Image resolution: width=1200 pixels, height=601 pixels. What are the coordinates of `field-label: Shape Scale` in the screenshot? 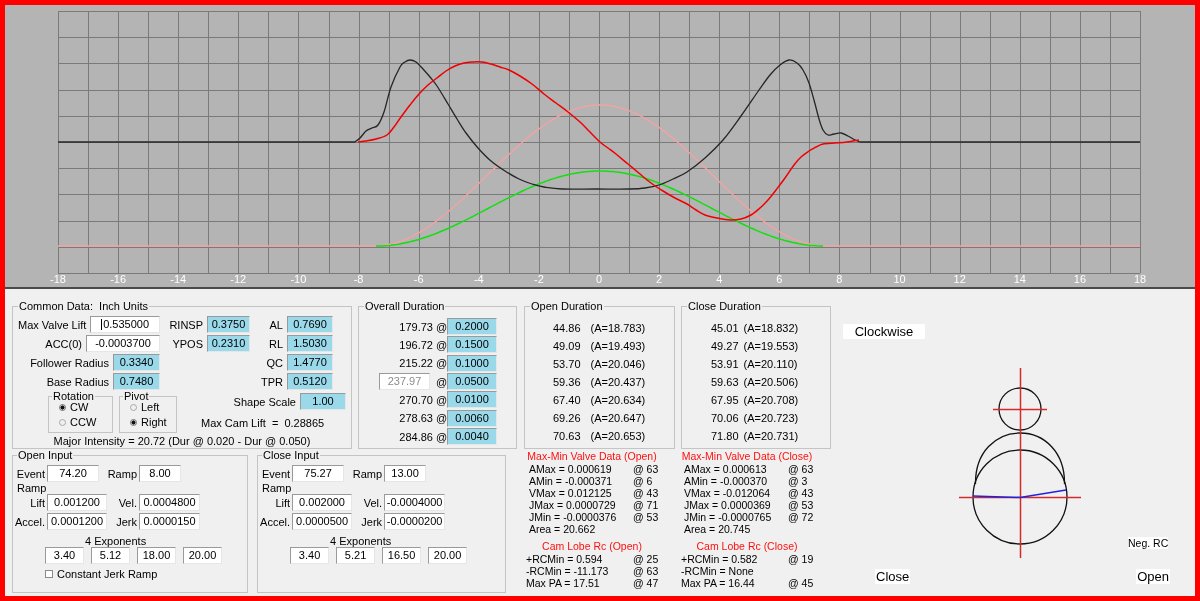 It's located at (264, 401).